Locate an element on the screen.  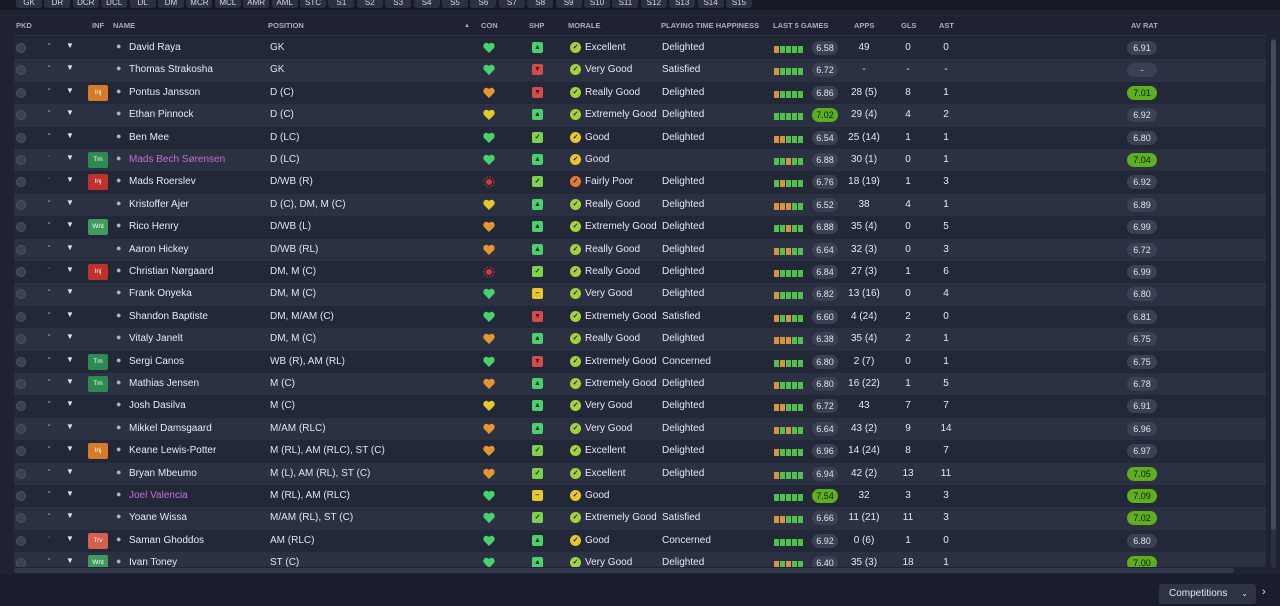
tab-dl: DL is located at coordinates (142, 4).